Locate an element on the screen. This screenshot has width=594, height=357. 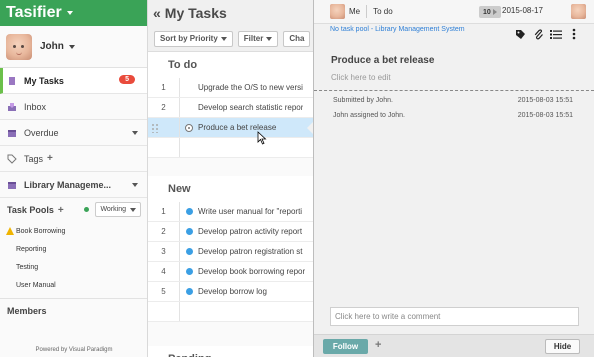
log-text: Submitted by John. is located at coordinates (363, 100).